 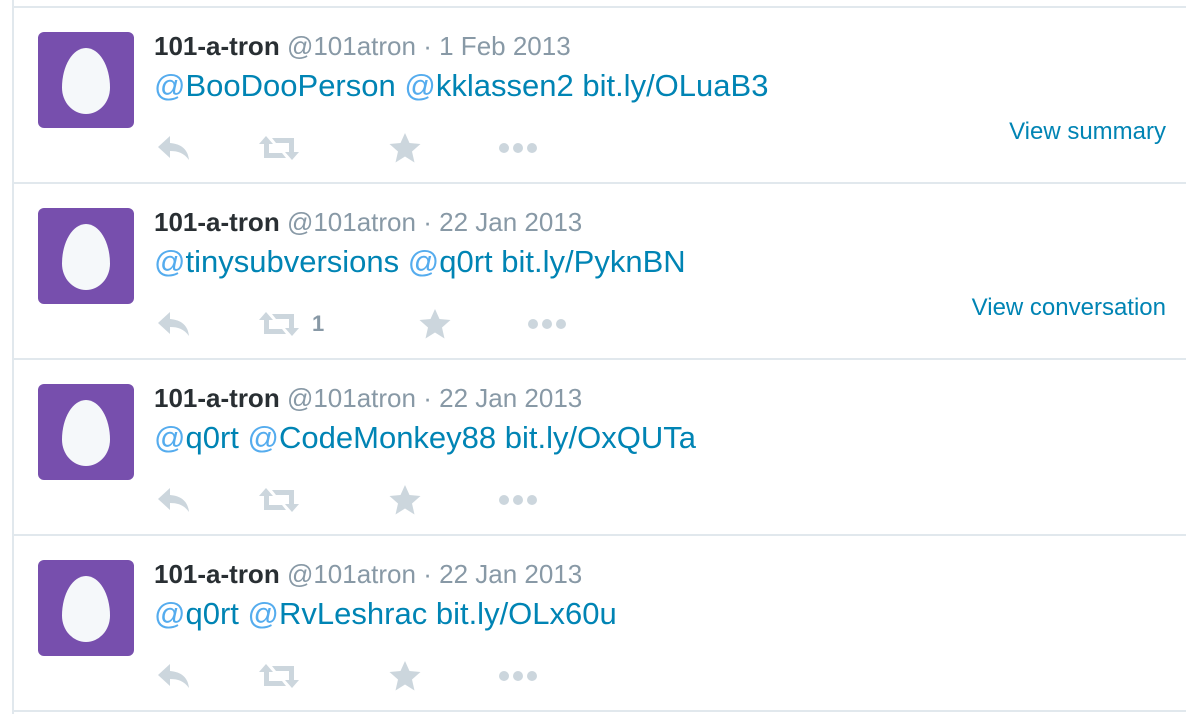 I want to click on mention-link: @RvLeshrac, so click(x=338, y=613).